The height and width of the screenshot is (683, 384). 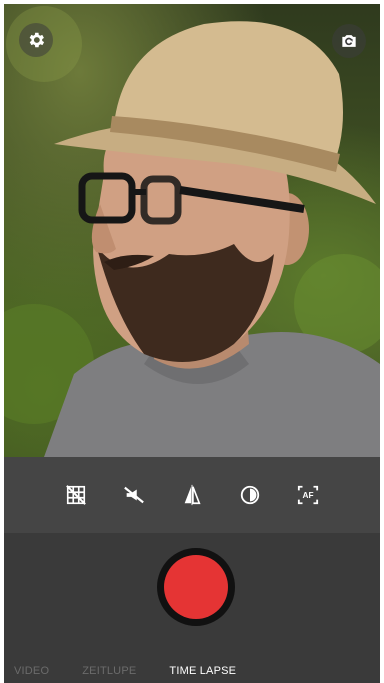 I want to click on record-button-inner, so click(x=196, y=587).